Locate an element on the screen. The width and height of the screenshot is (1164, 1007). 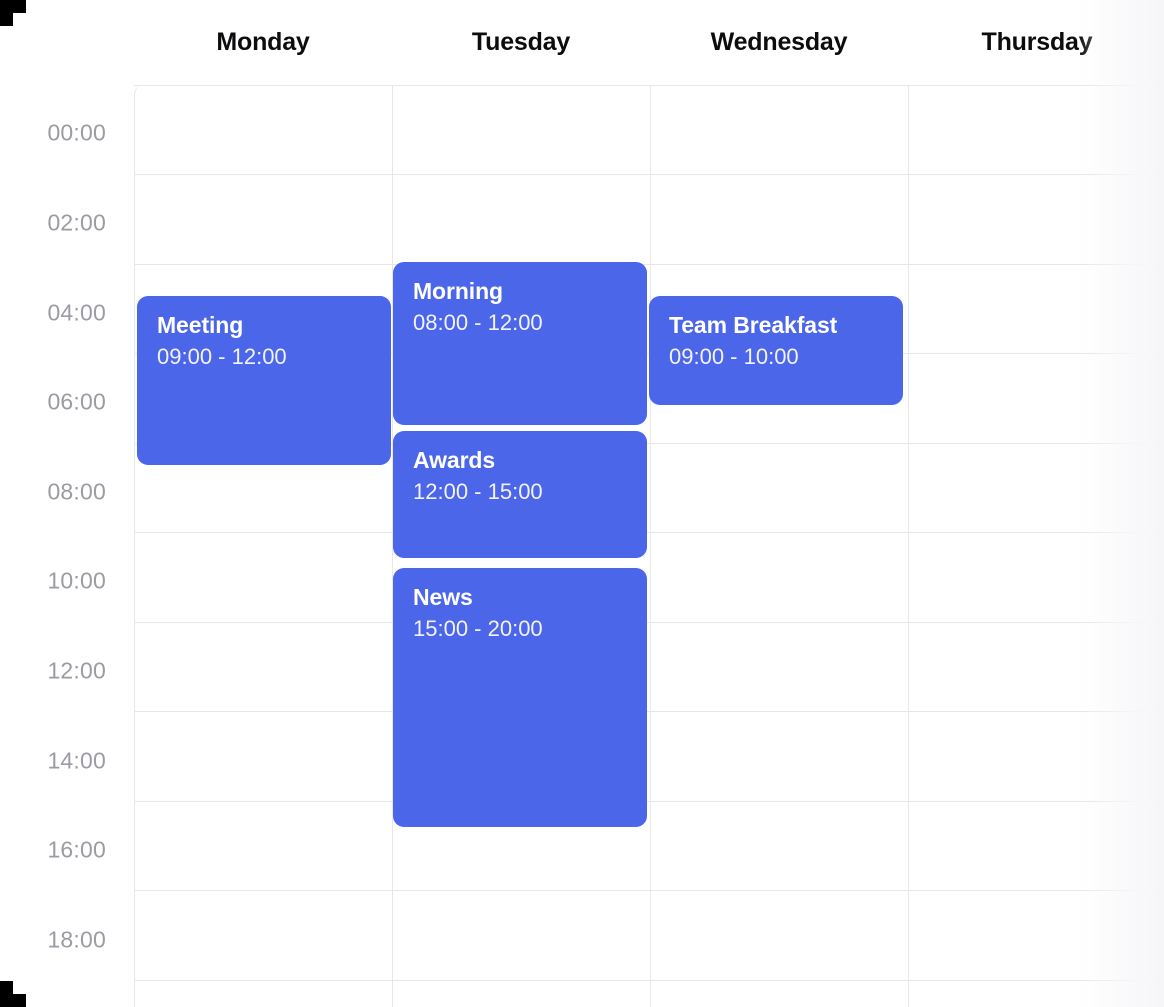
event-time: 08:00 - 12:00 is located at coordinates (478, 323).